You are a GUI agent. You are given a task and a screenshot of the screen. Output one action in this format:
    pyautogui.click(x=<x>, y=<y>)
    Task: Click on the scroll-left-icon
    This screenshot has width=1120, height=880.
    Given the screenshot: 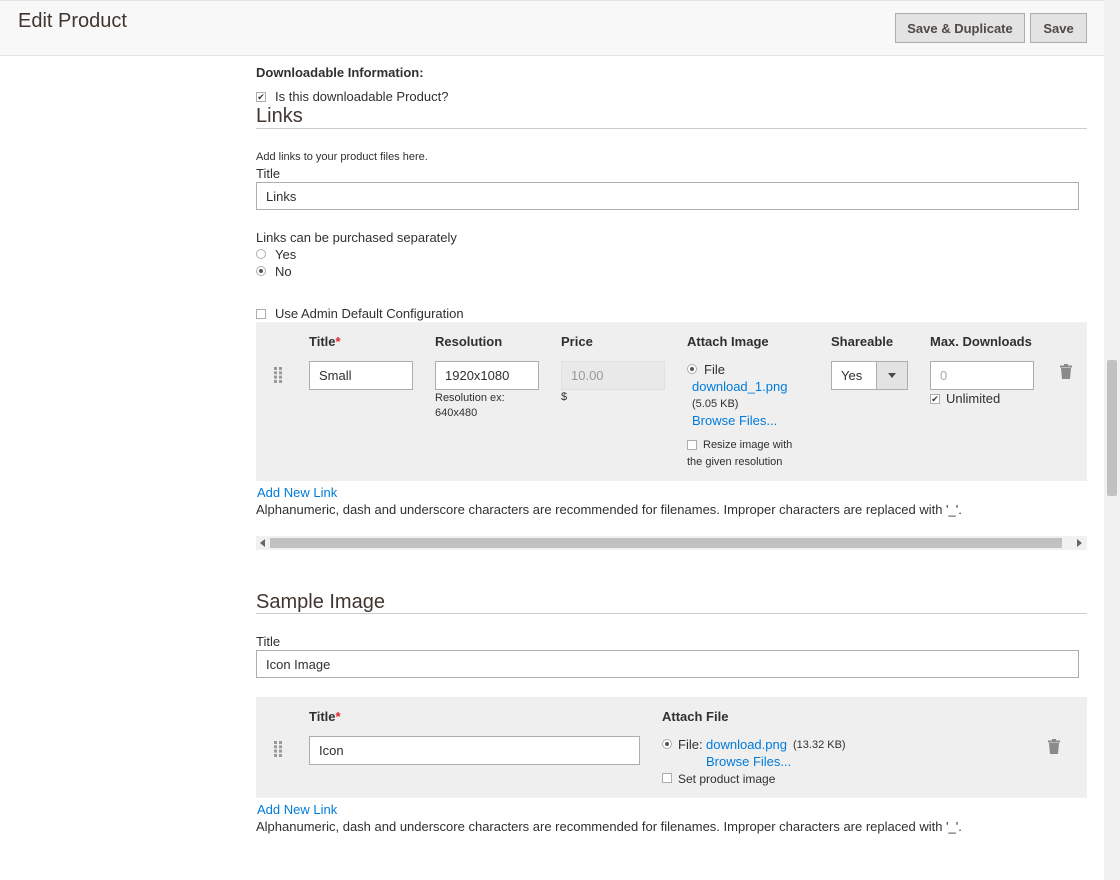 What is the action you would take?
    pyautogui.click(x=262, y=543)
    